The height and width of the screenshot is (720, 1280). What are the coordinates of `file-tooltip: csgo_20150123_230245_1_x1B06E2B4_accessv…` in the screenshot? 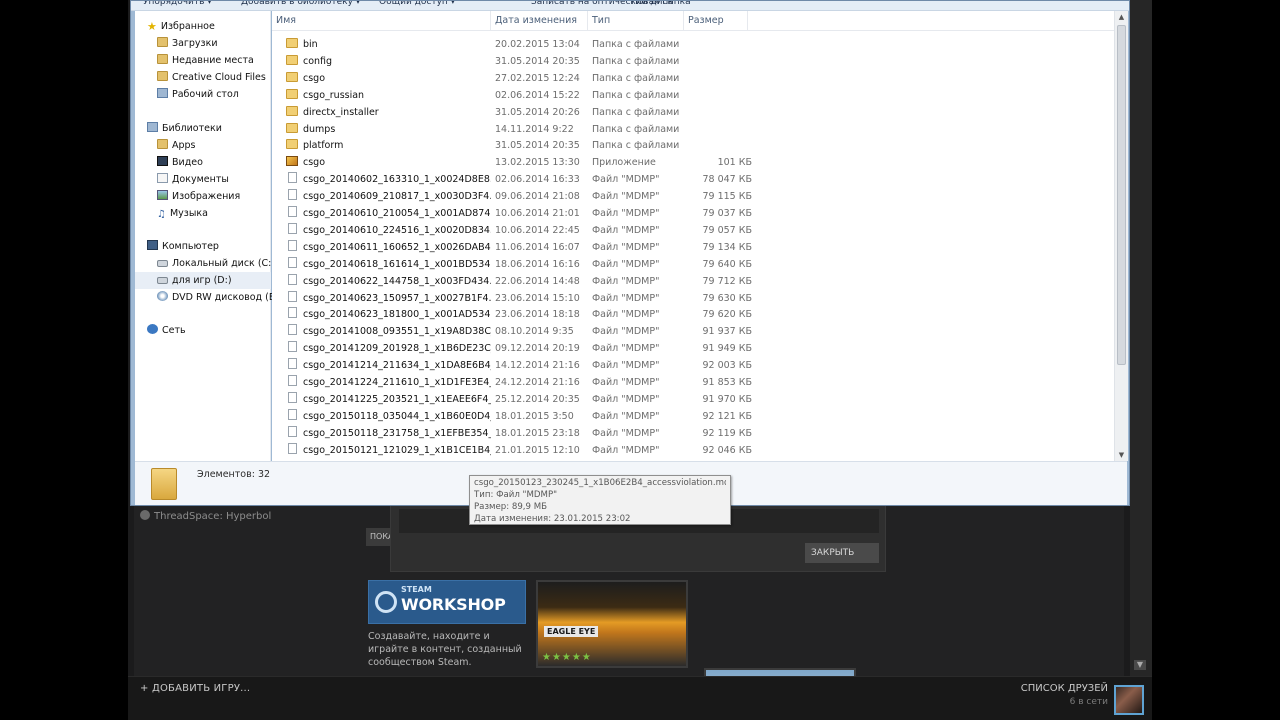 It's located at (600, 500).